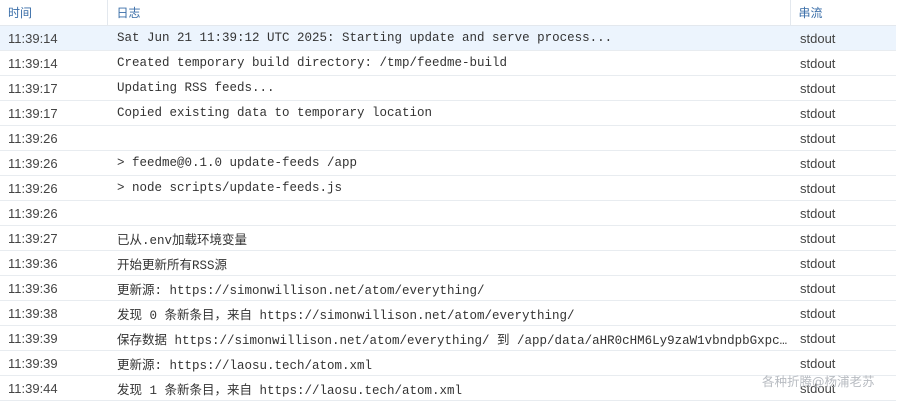  I want to click on log-message: 更新源: https://laosu.tech/atom.xml, so click(448, 363).